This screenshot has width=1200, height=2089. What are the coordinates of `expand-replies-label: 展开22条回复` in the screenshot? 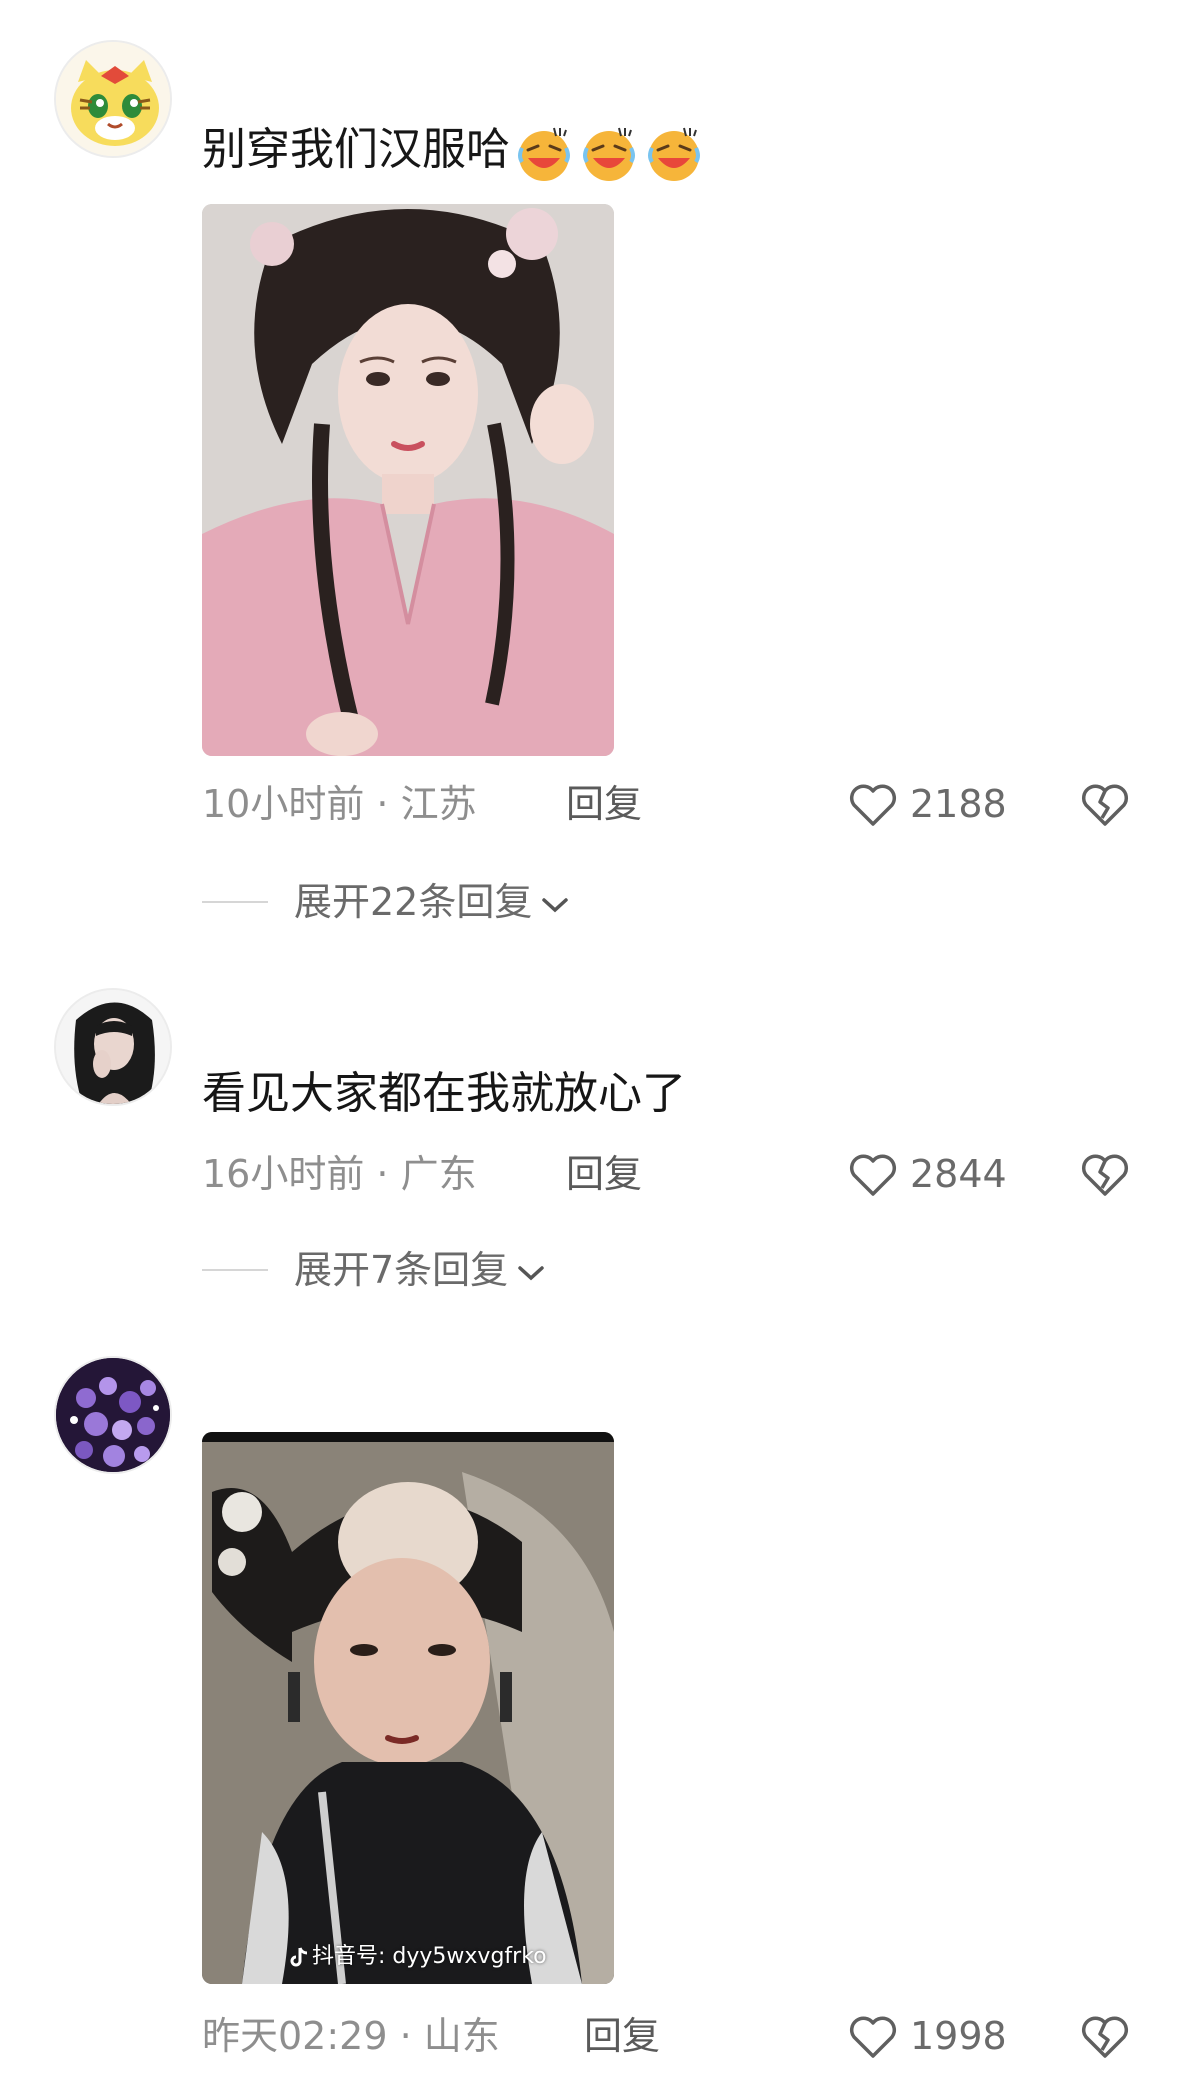 It's located at (432, 902).